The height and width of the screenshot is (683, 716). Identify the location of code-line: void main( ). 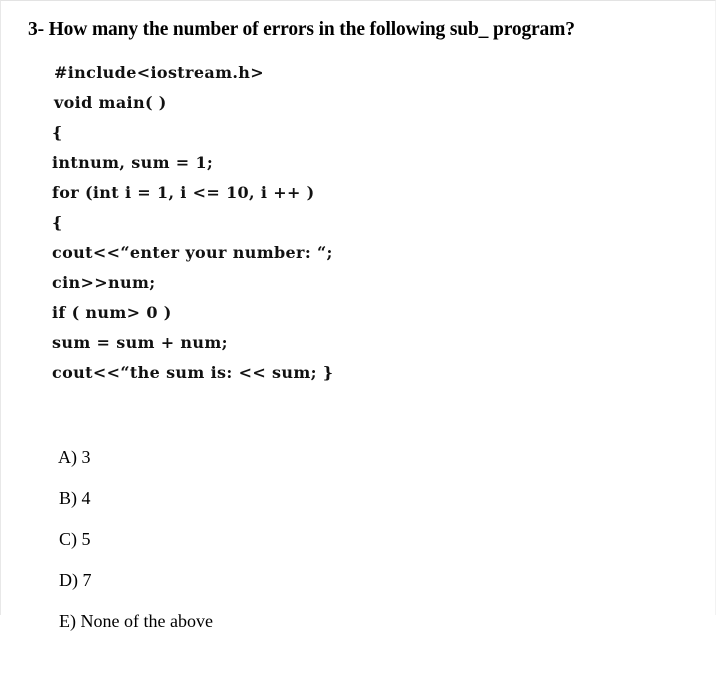
(110, 102).